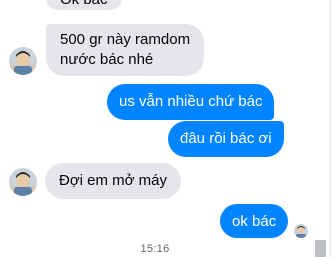  I want to click on message-text-line: 500 gr này ramdom, so click(125, 39).